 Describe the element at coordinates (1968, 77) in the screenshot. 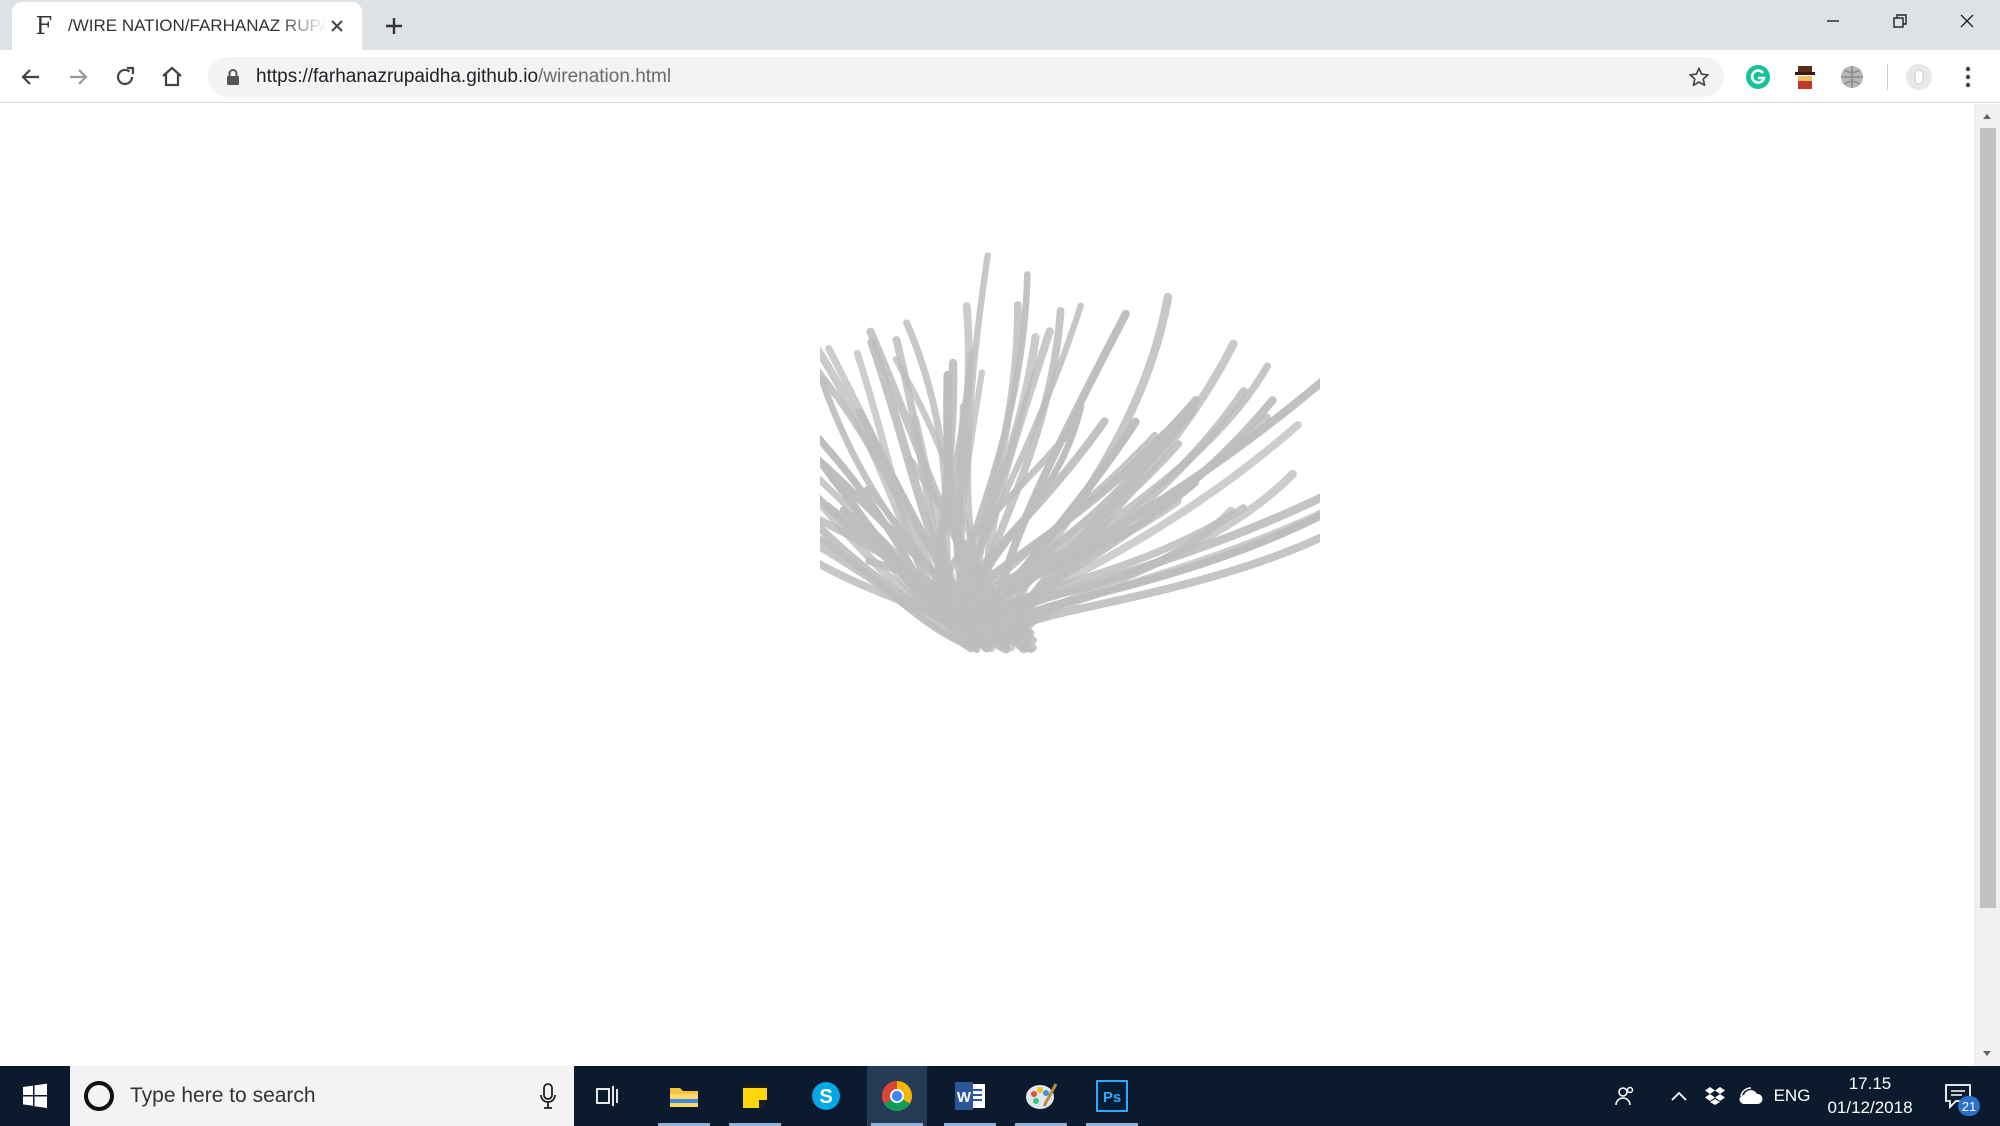

I see `chrome-menu-icon` at that location.